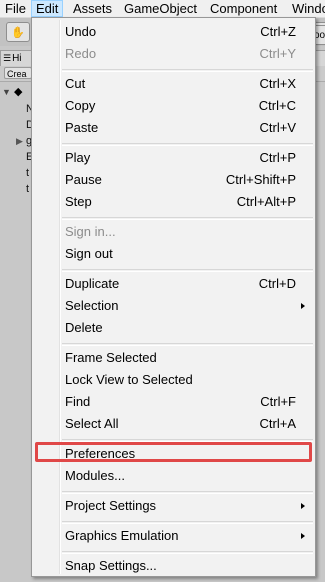  What do you see at coordinates (83, 179) in the screenshot?
I see `menu-item-label: Pause` at bounding box center [83, 179].